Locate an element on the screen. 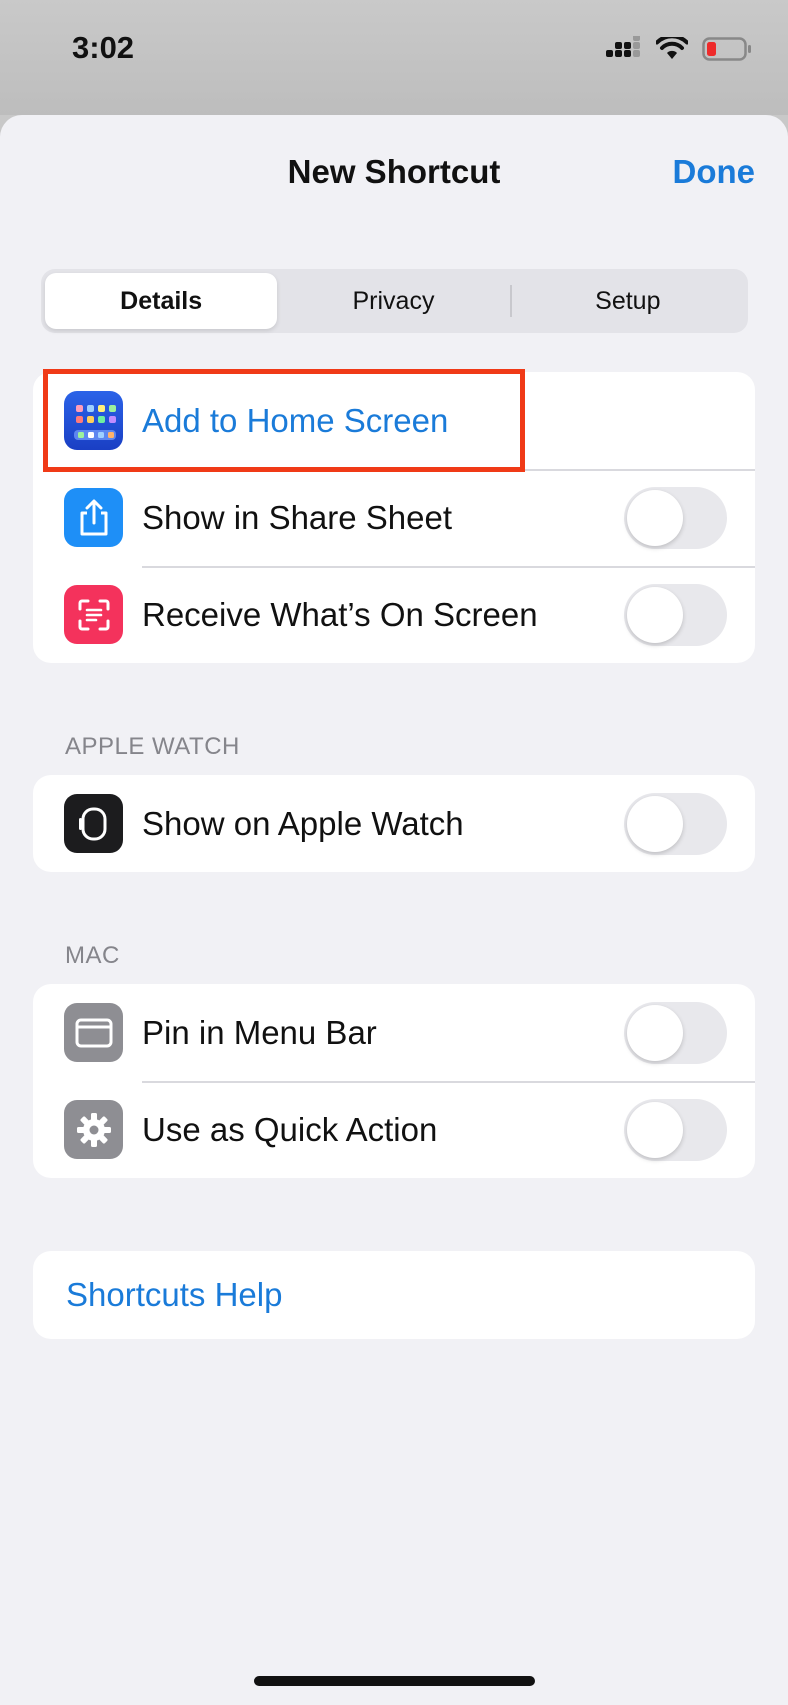 The height and width of the screenshot is (1705, 788). segmented-control: Details Privacy Setup is located at coordinates (394, 301).